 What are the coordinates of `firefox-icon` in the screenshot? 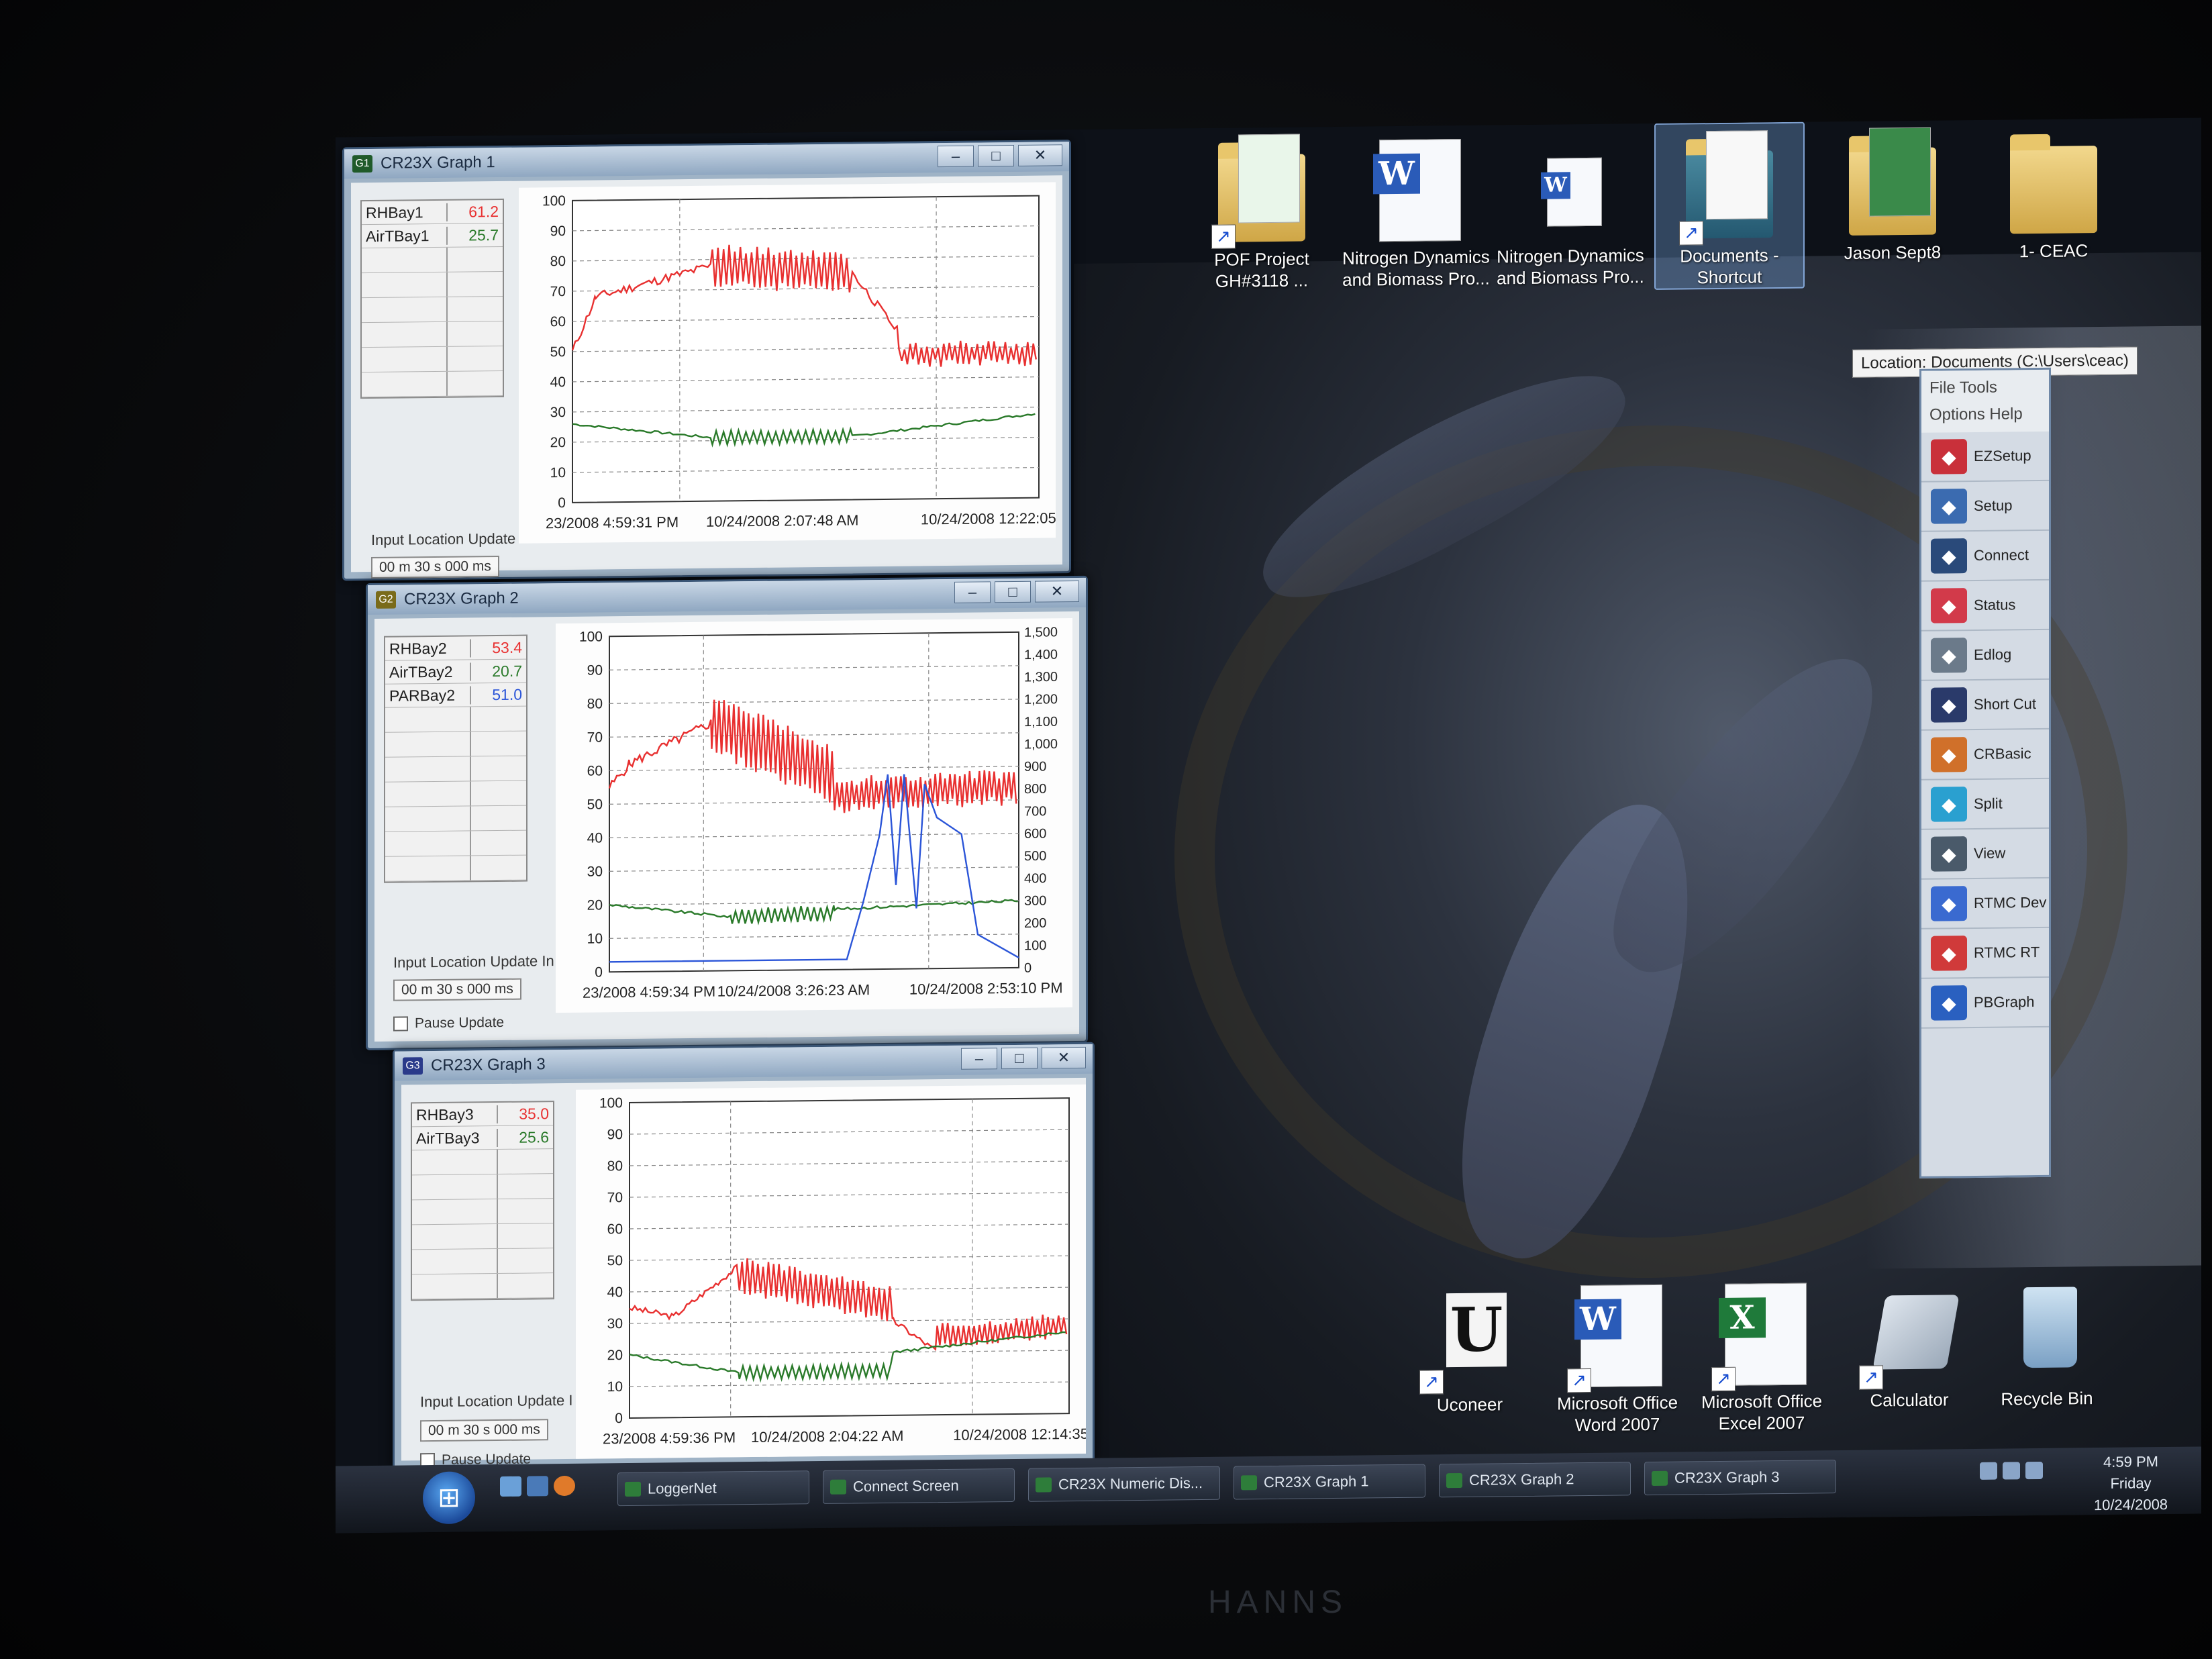 It's located at (564, 1486).